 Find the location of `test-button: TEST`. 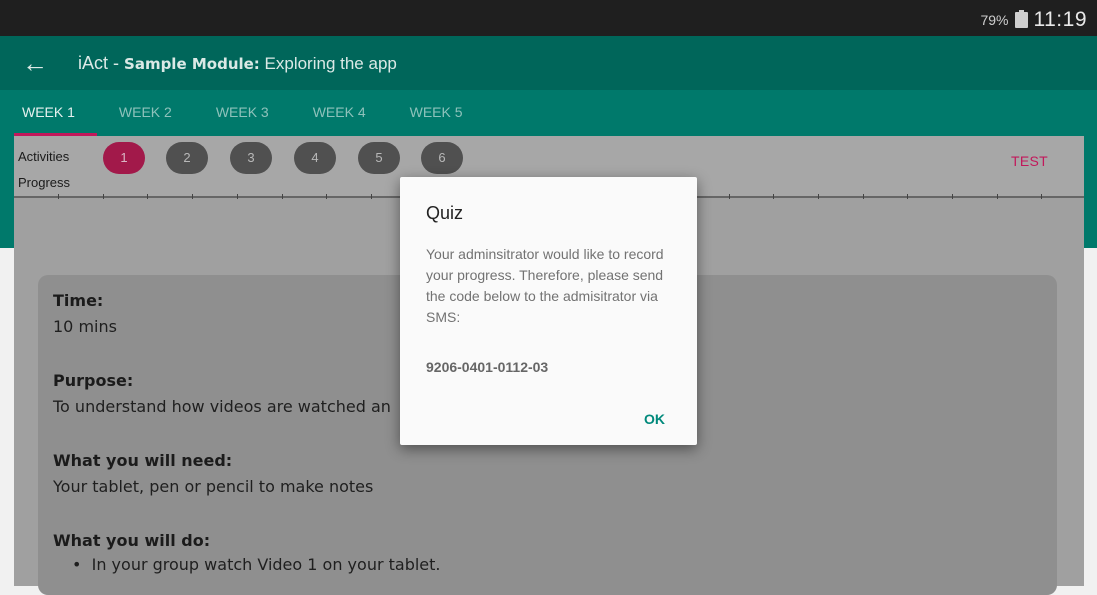

test-button: TEST is located at coordinates (1029, 161).